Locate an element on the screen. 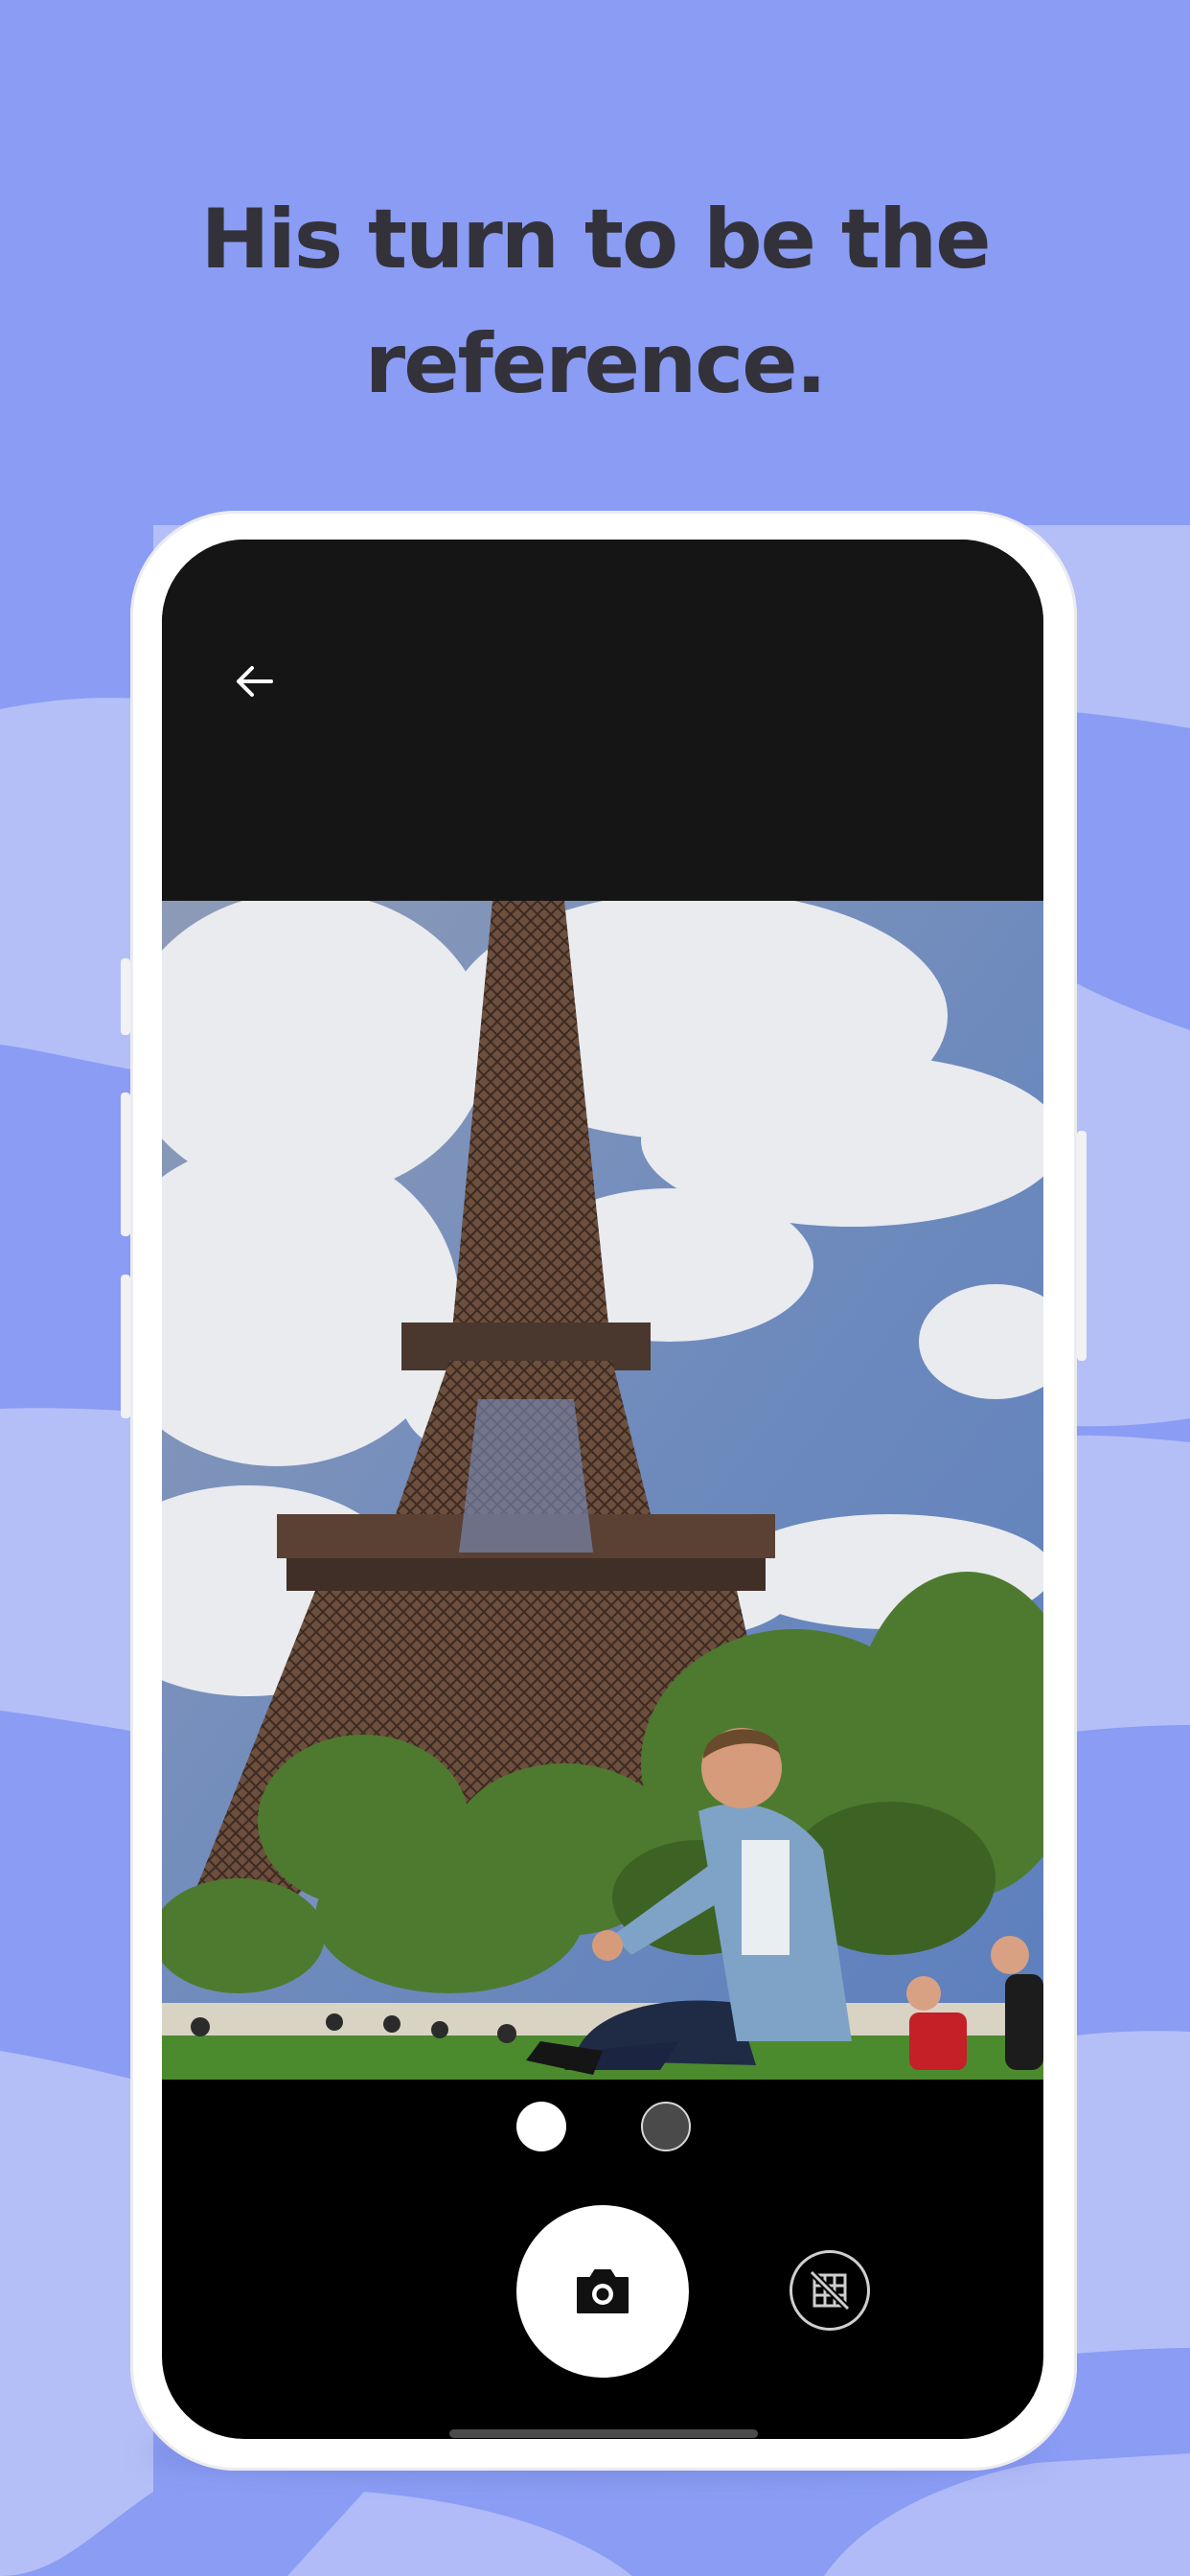 The width and height of the screenshot is (1190, 2576). home-indicator is located at coordinates (604, 2433).